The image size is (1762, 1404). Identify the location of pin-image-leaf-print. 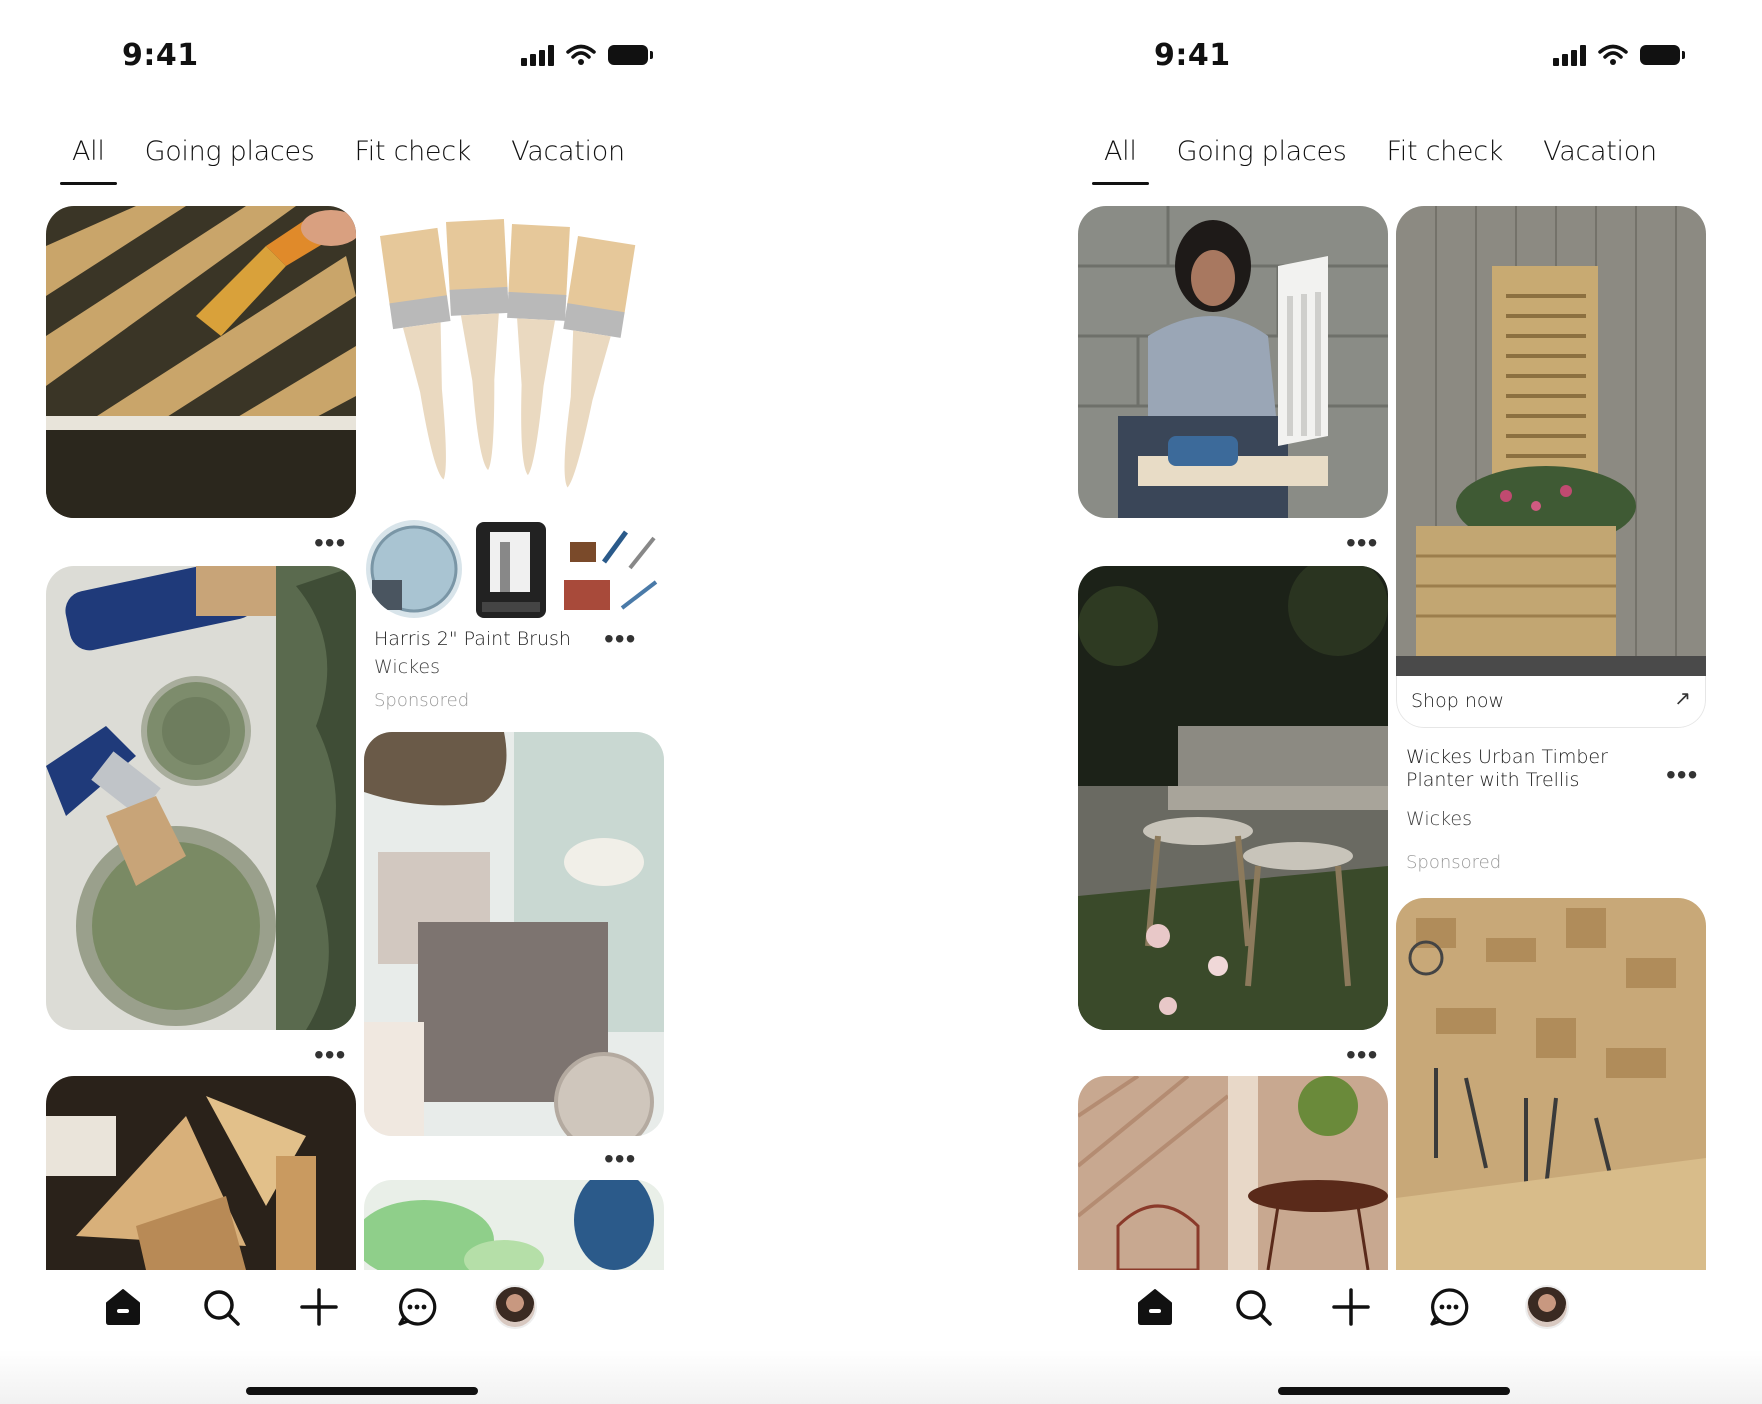
(514, 1225).